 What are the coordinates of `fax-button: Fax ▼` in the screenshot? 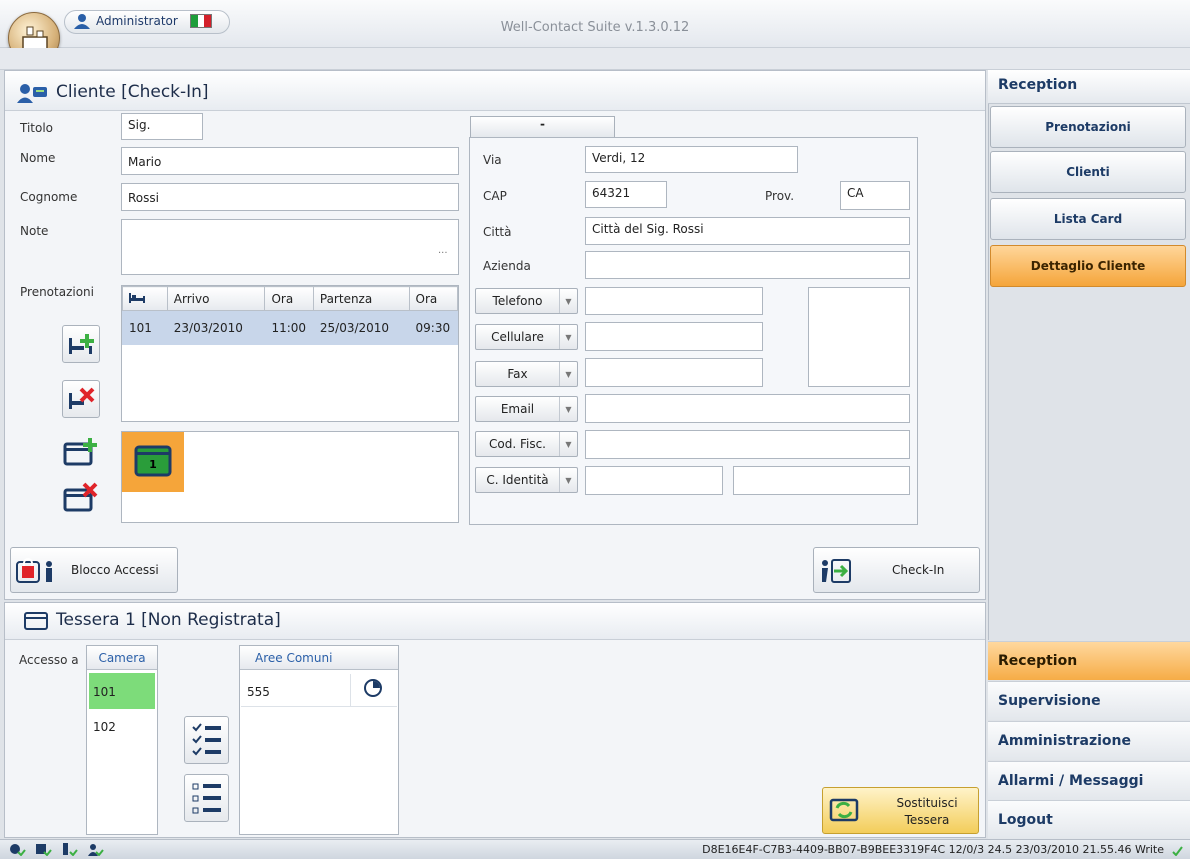 It's located at (526, 374).